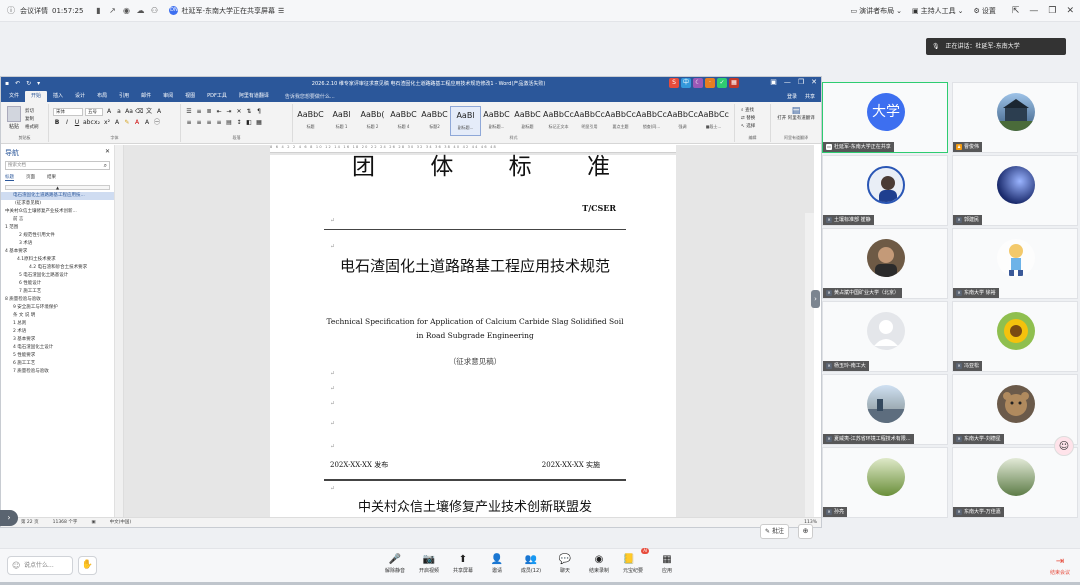 The width and height of the screenshot is (1080, 585). What do you see at coordinates (792, 96) in the screenshot?
I see `sign-in-link: 登录` at bounding box center [792, 96].